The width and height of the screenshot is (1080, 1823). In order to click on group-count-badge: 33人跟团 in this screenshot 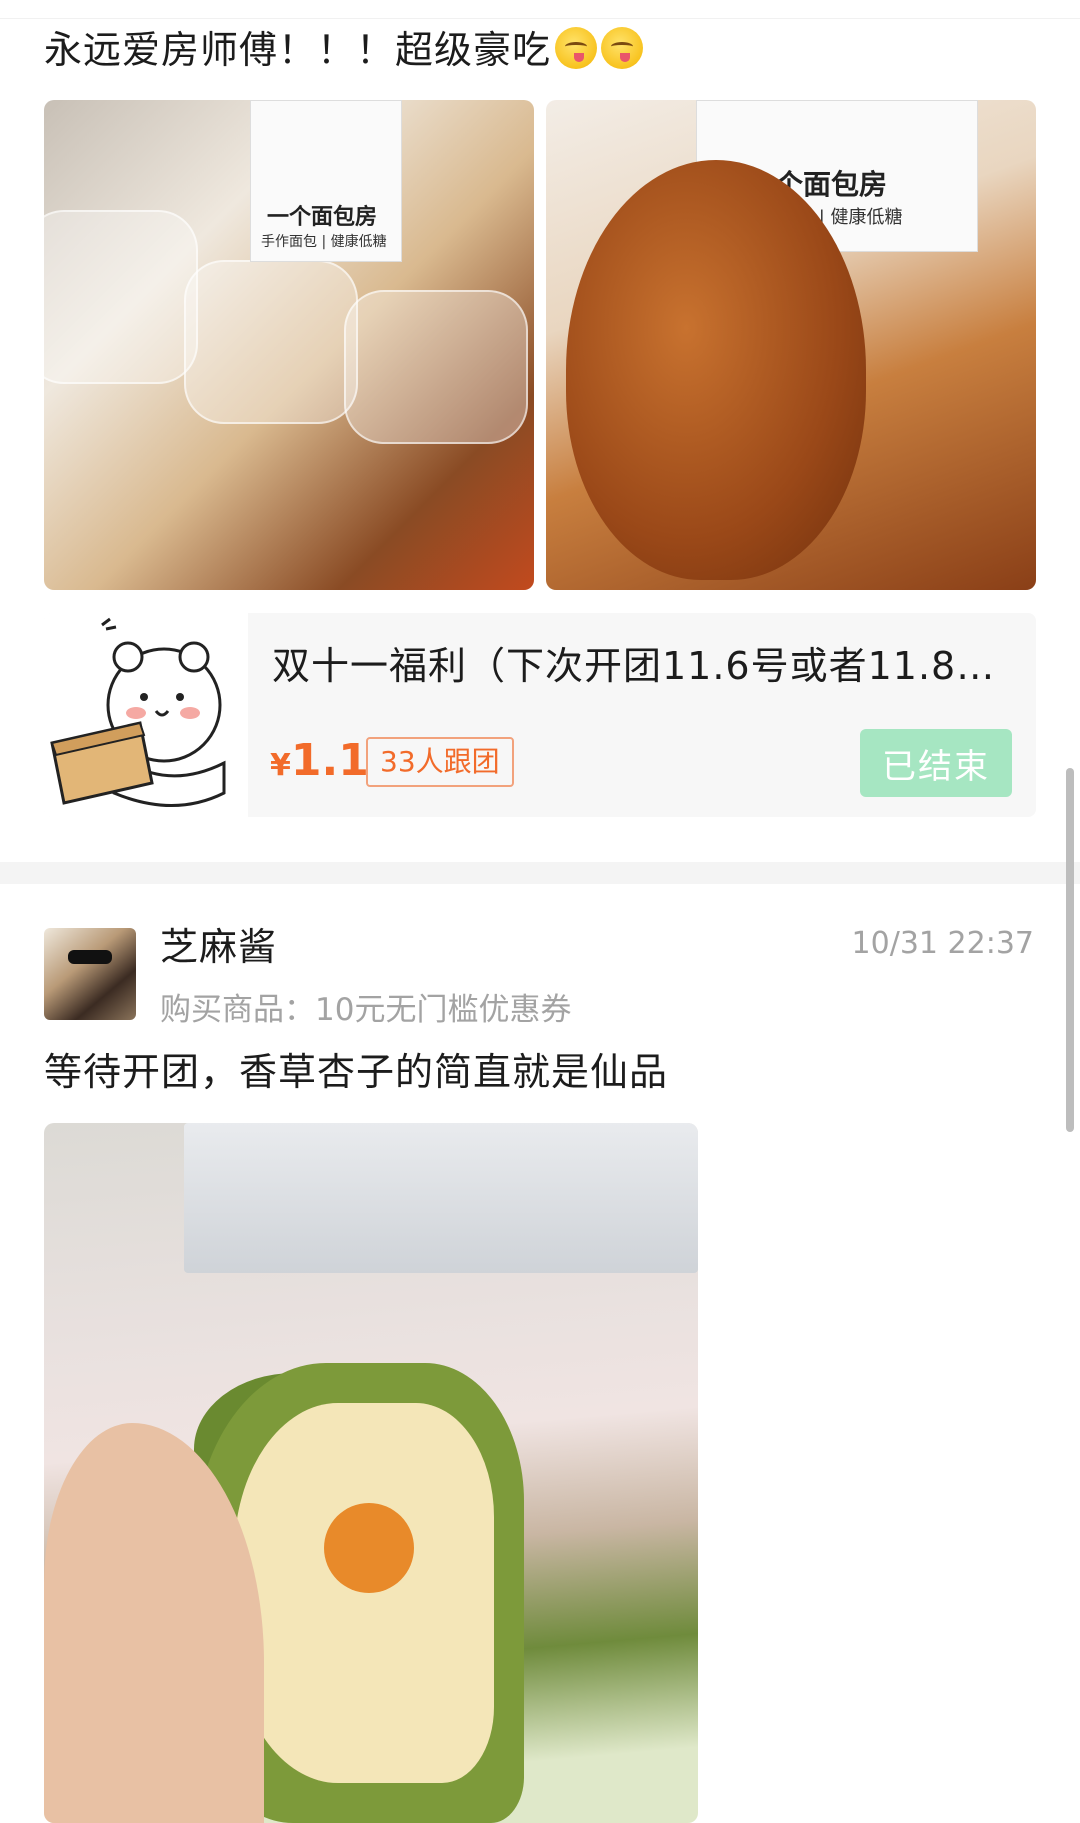, I will do `click(440, 762)`.